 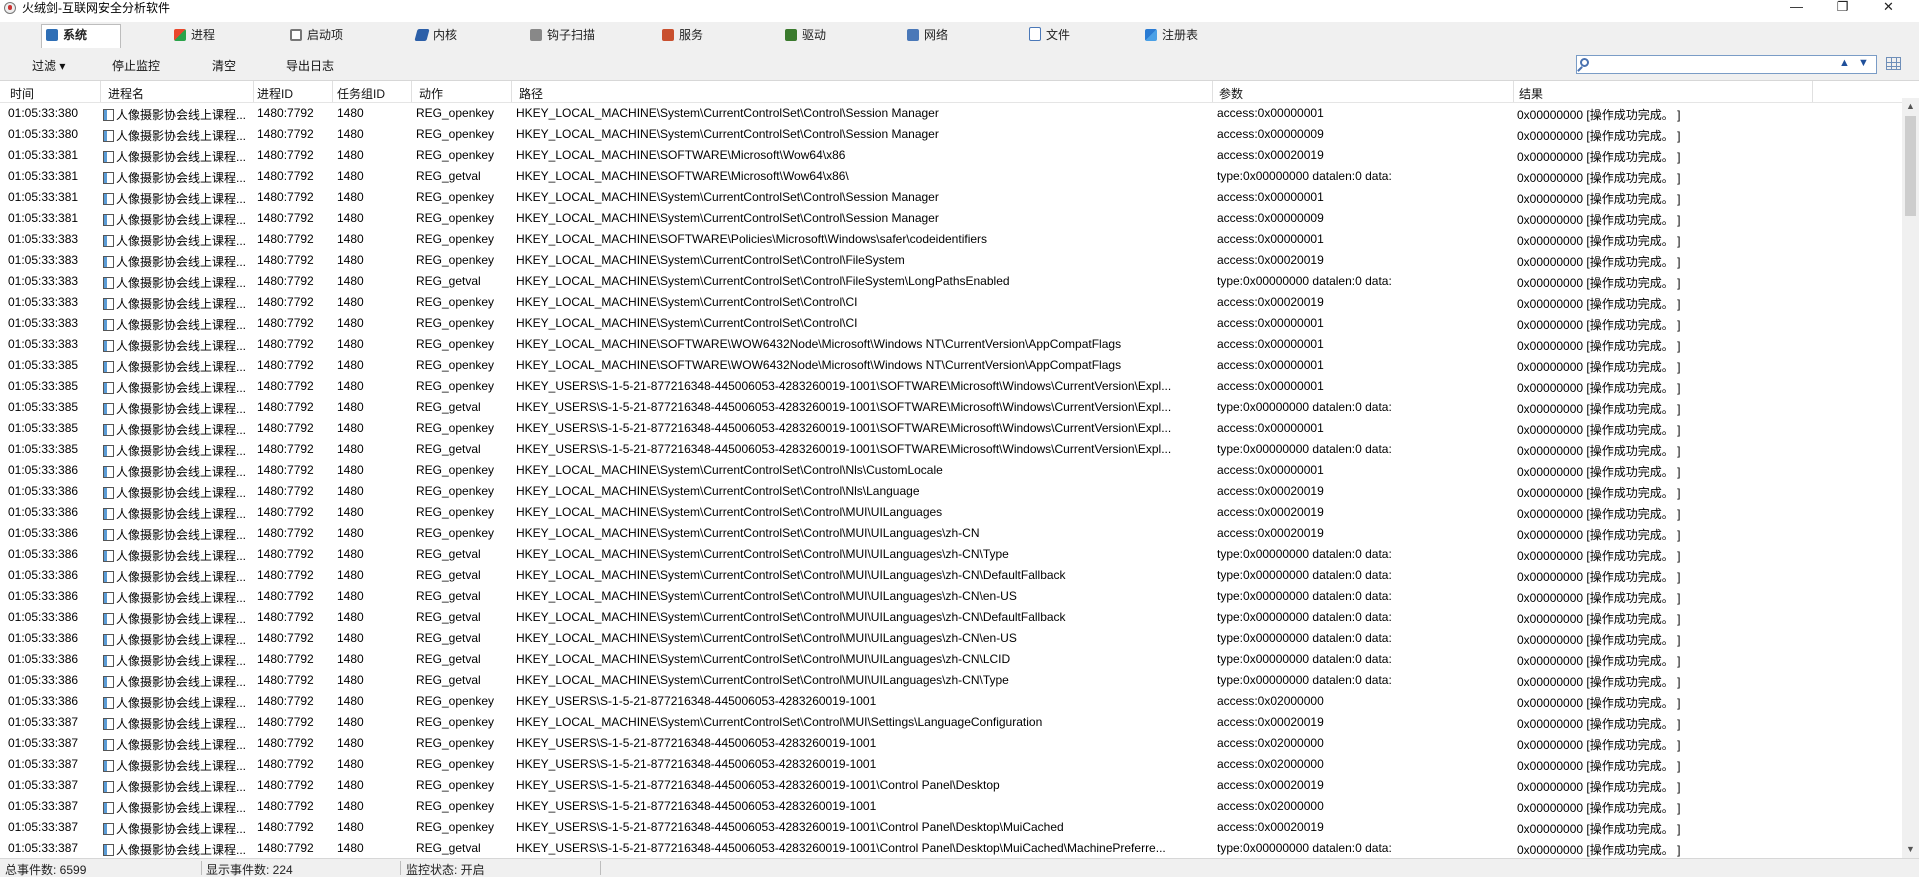 I want to click on vertical-scrollbar: ▲ ▼, so click(x=1910, y=478).